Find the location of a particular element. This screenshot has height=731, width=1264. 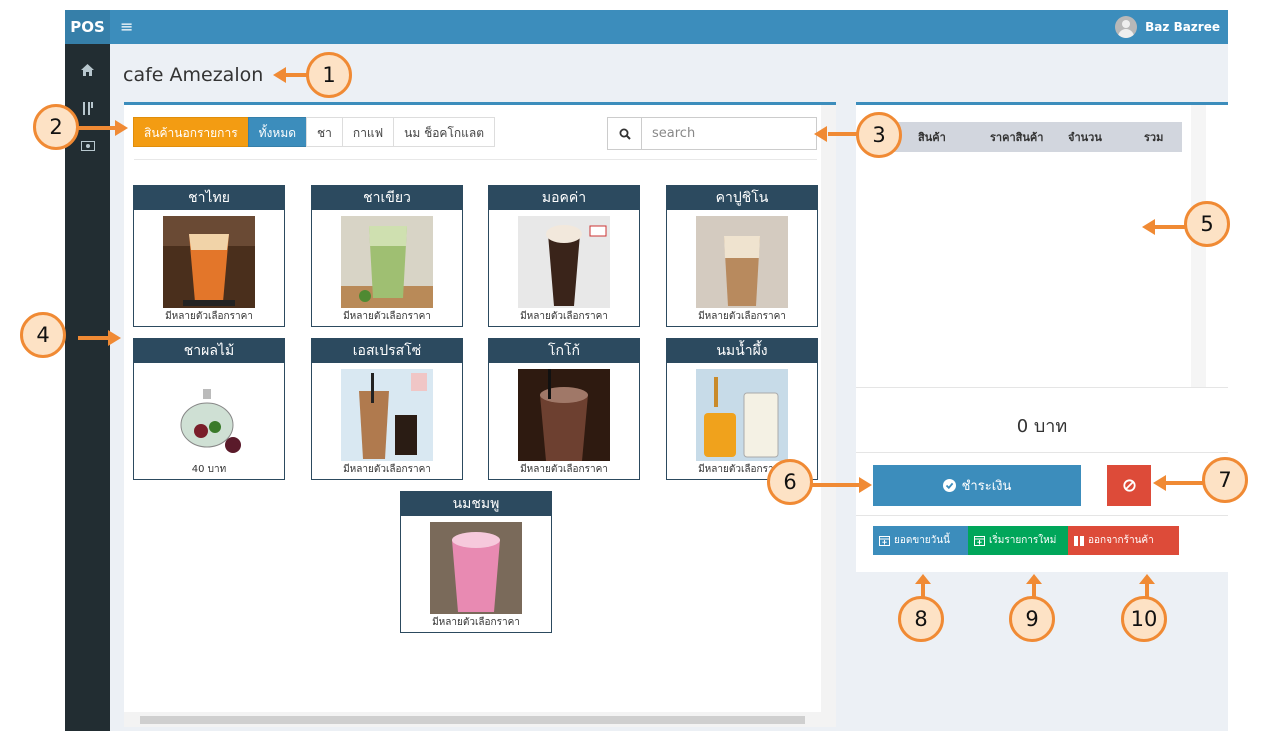

cancel-button is located at coordinates (1129, 485).